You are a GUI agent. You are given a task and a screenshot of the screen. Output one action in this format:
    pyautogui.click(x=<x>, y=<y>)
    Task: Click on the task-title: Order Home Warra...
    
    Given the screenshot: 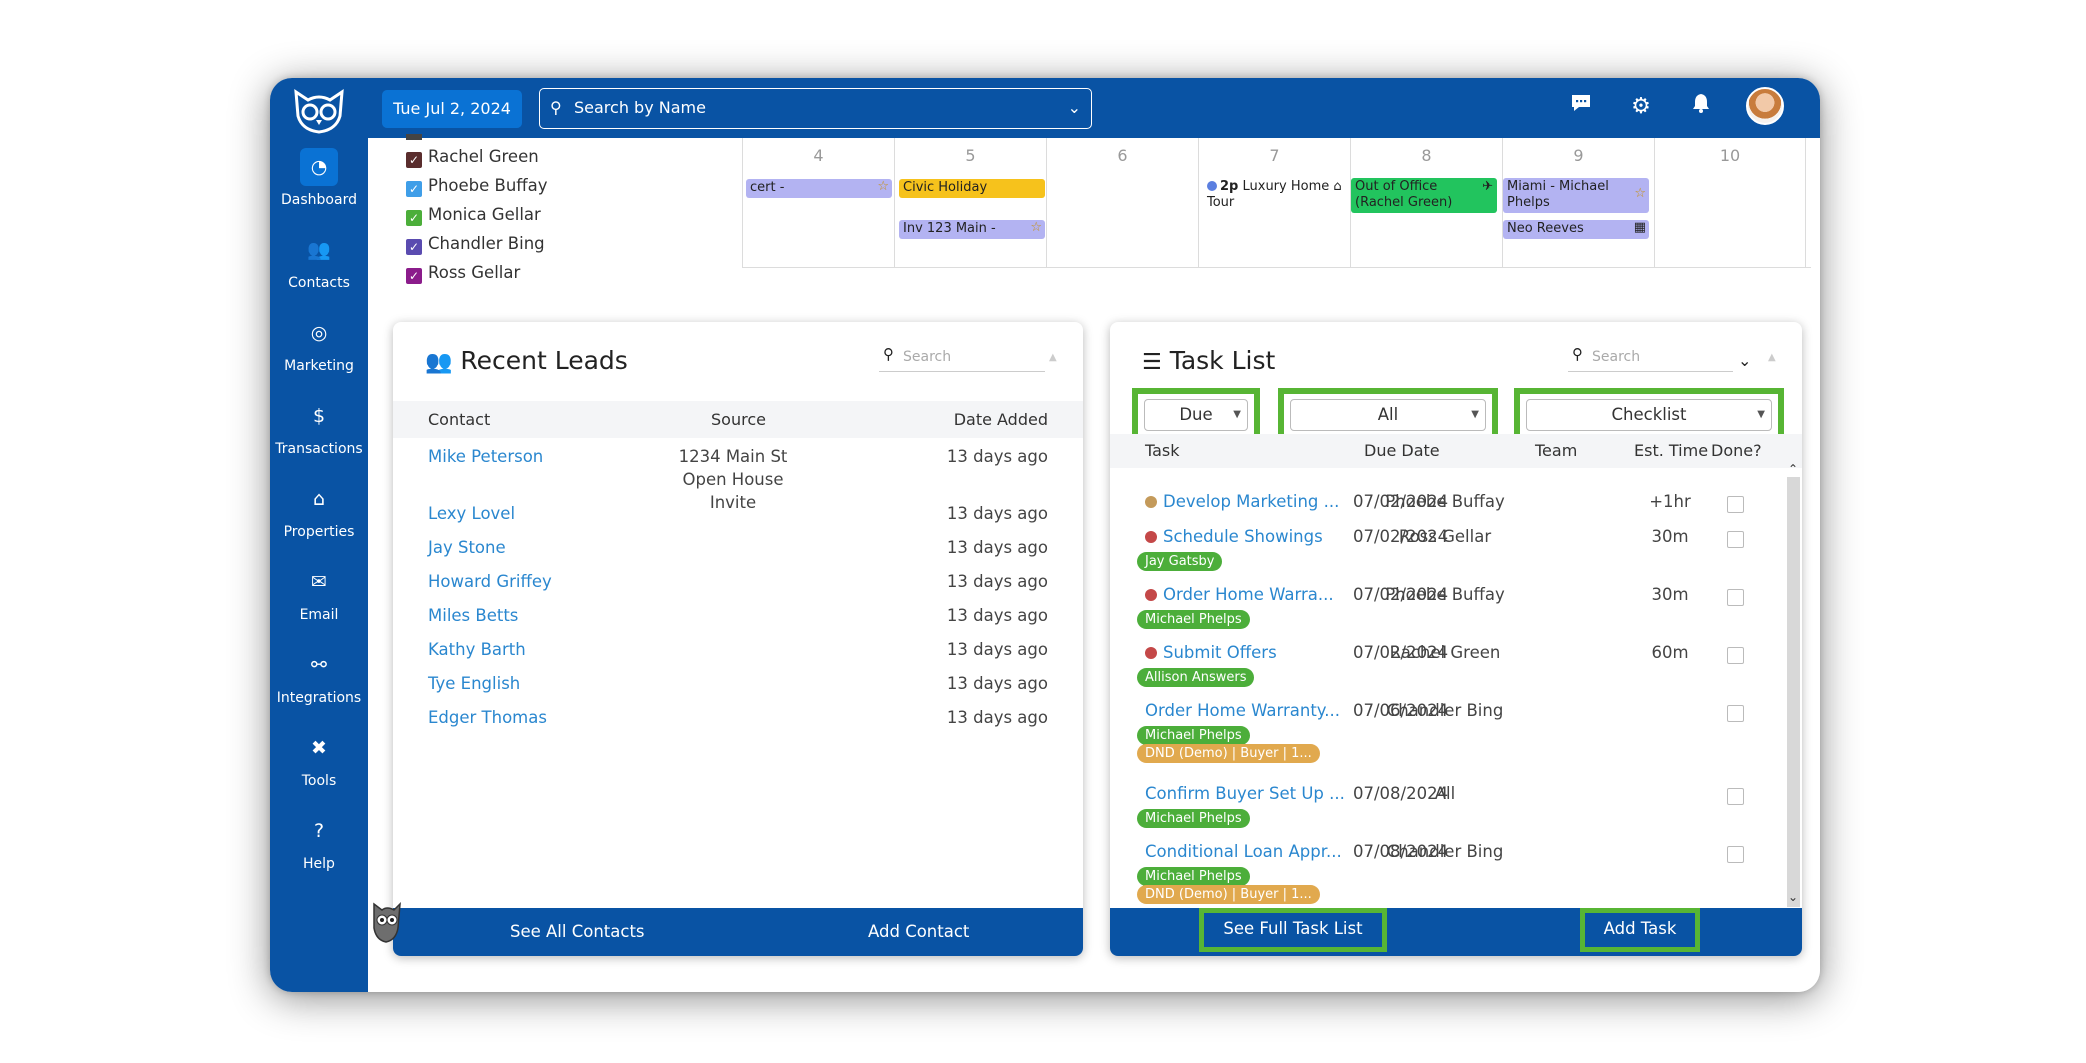 What is the action you would take?
    pyautogui.click(x=1239, y=594)
    